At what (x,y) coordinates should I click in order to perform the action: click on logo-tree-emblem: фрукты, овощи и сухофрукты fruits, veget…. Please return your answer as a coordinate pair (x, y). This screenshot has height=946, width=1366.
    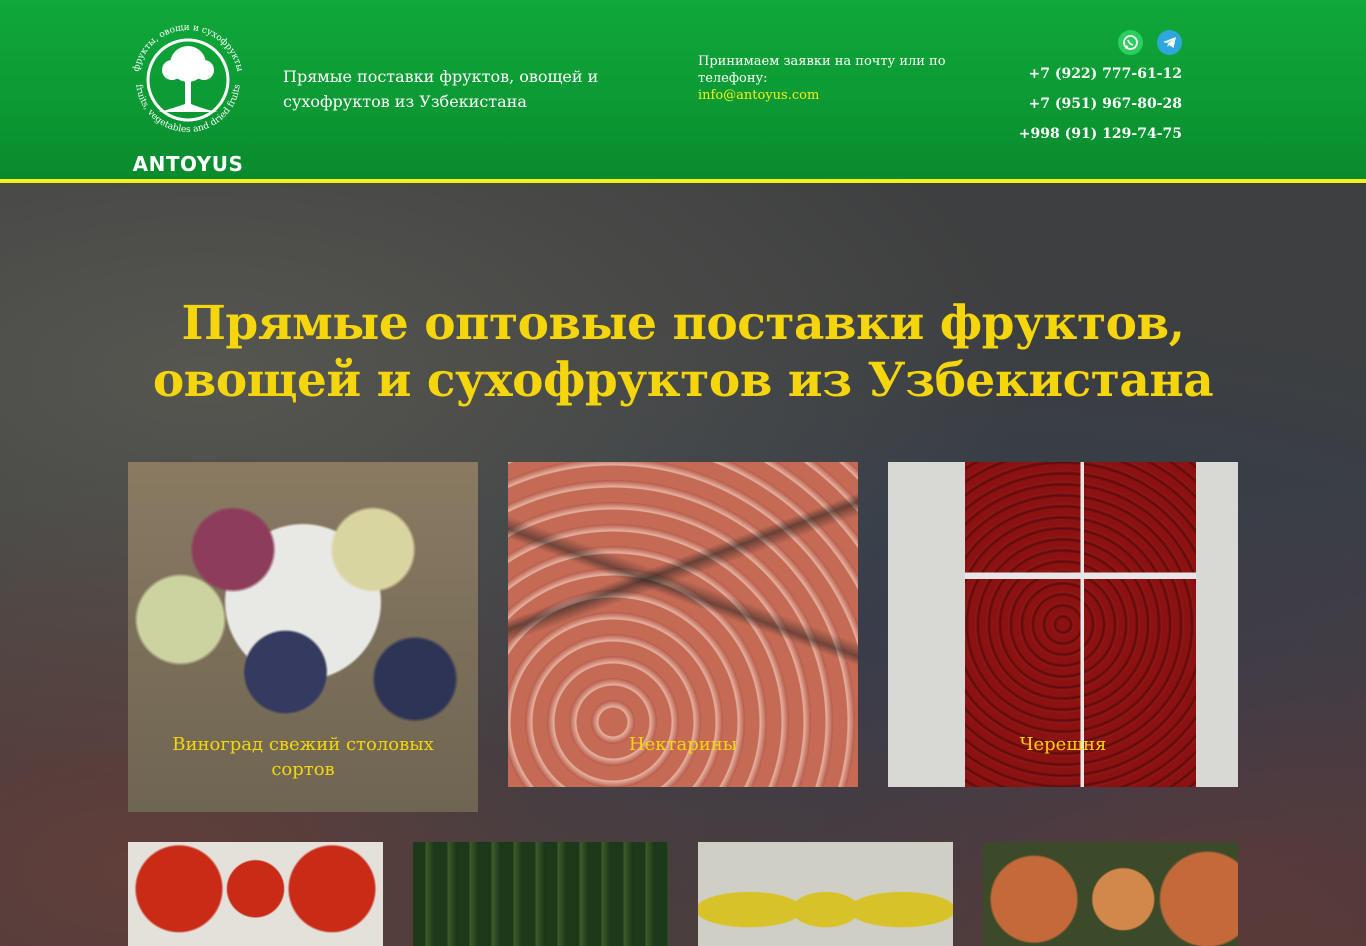
    Looking at the image, I should click on (188, 79).